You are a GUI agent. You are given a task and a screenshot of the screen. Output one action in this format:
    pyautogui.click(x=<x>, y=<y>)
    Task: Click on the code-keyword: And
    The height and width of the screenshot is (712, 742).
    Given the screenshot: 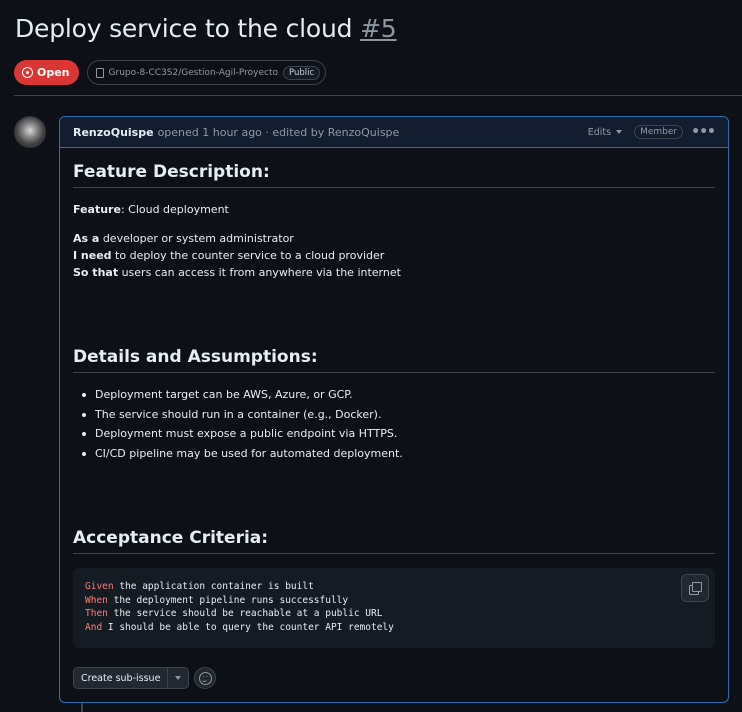 What is the action you would take?
    pyautogui.click(x=94, y=627)
    